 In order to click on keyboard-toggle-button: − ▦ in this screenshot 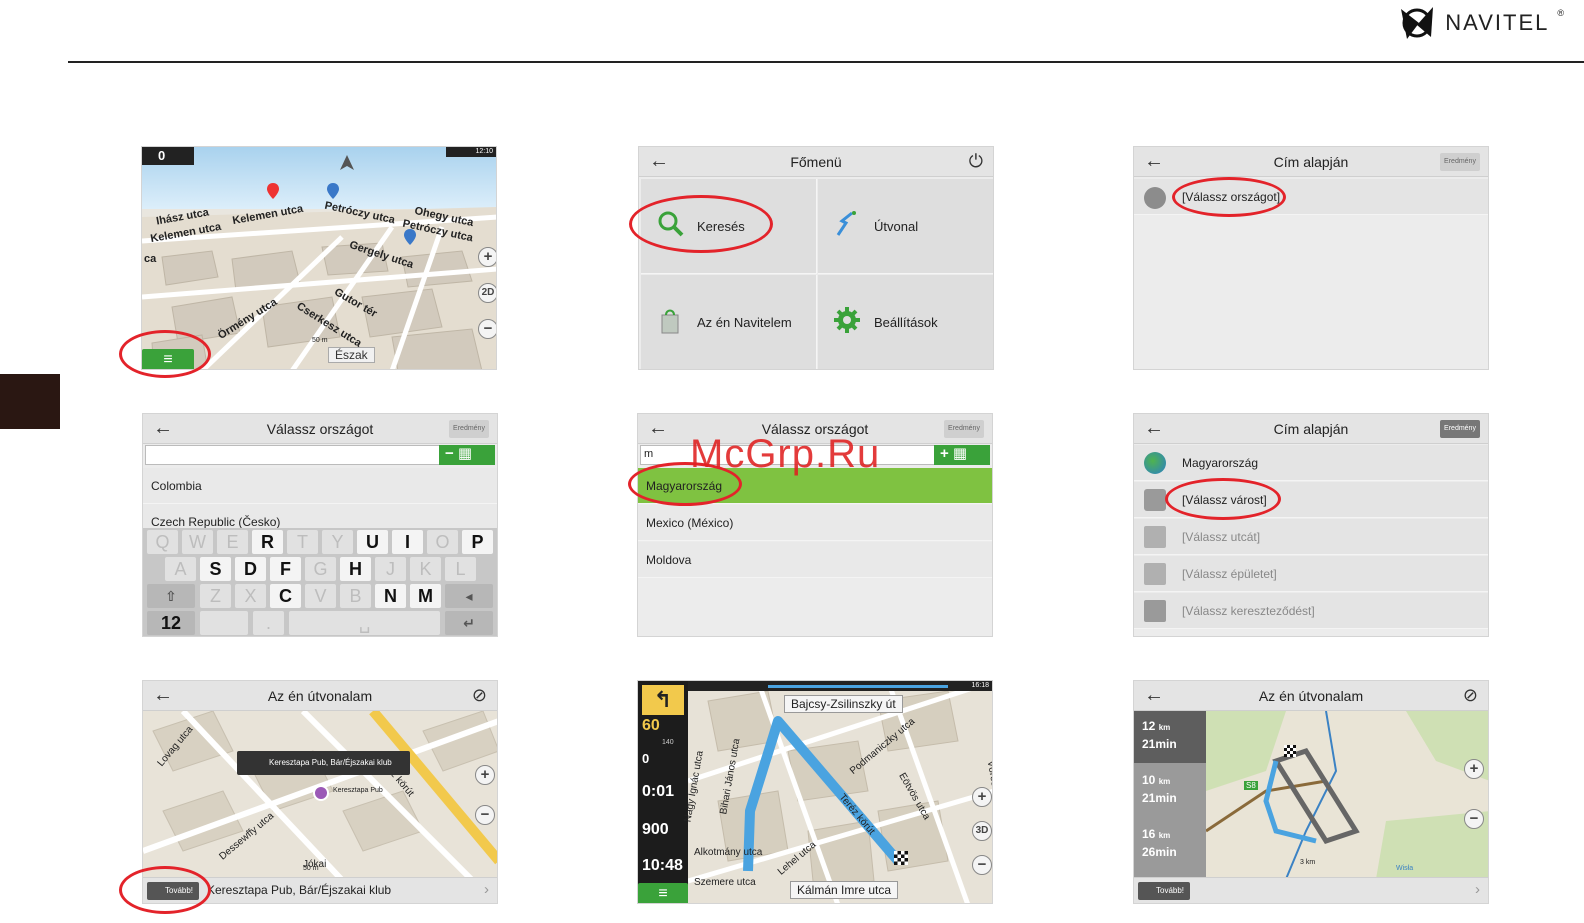, I will do `click(467, 455)`.